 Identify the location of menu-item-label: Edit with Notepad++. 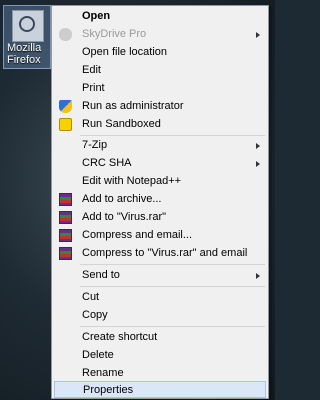
(132, 181).